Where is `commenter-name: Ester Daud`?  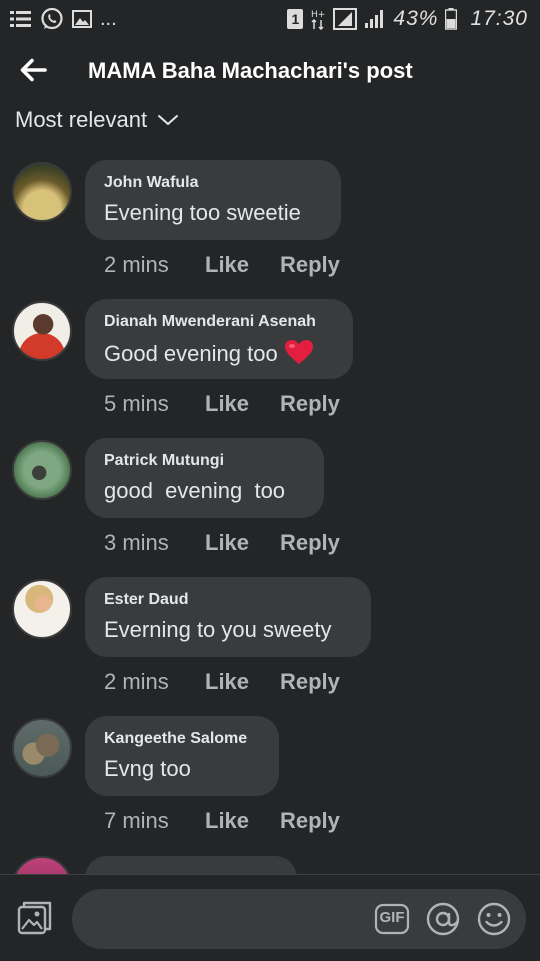 commenter-name: Ester Daud is located at coordinates (227, 600).